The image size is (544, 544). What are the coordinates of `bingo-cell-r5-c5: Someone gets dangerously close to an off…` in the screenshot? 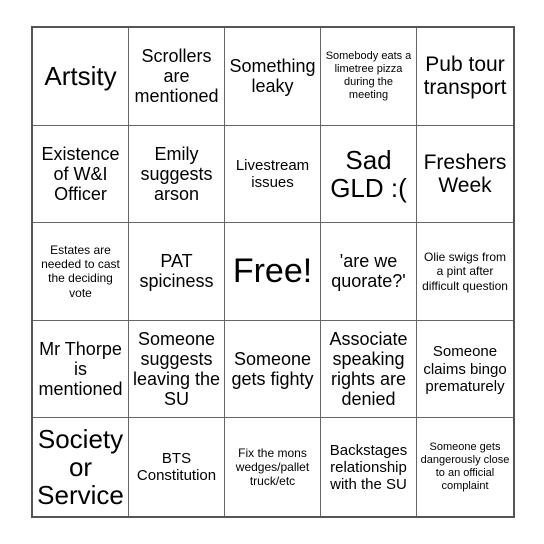 It's located at (465, 467).